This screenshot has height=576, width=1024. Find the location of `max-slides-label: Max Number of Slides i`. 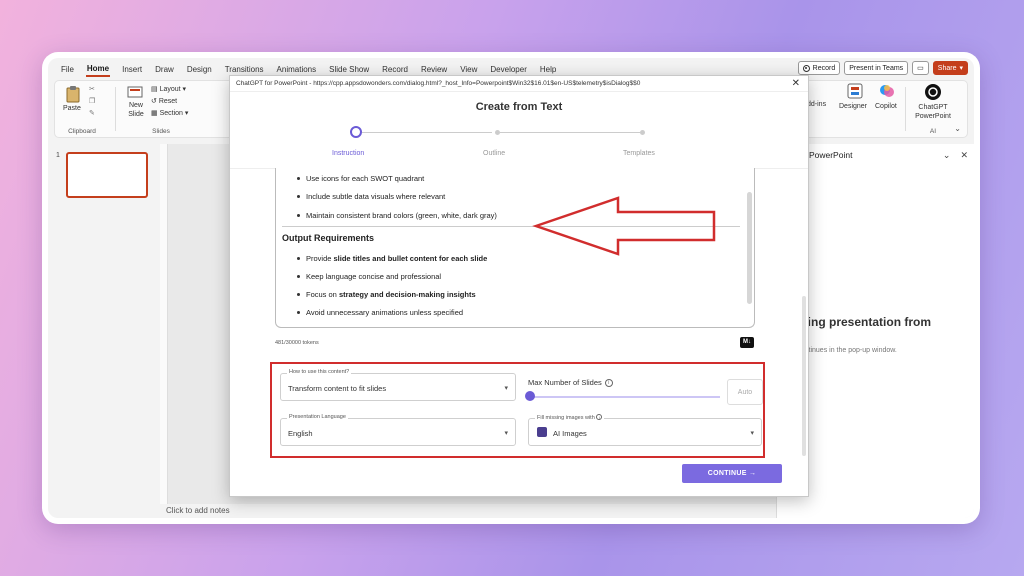

max-slides-label: Max Number of Slides i is located at coordinates (570, 382).